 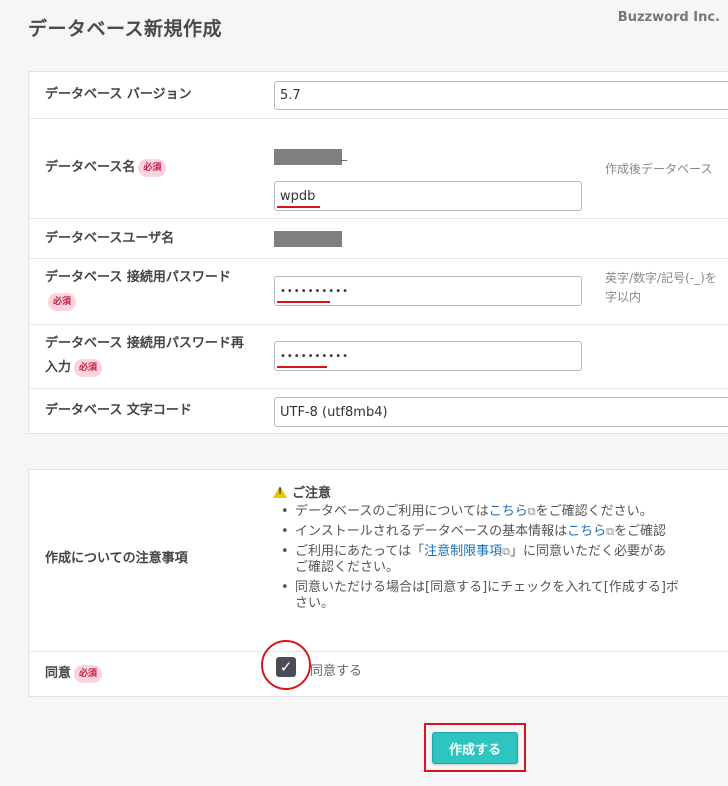 I want to click on version-select: 5.7, so click(x=501, y=95).